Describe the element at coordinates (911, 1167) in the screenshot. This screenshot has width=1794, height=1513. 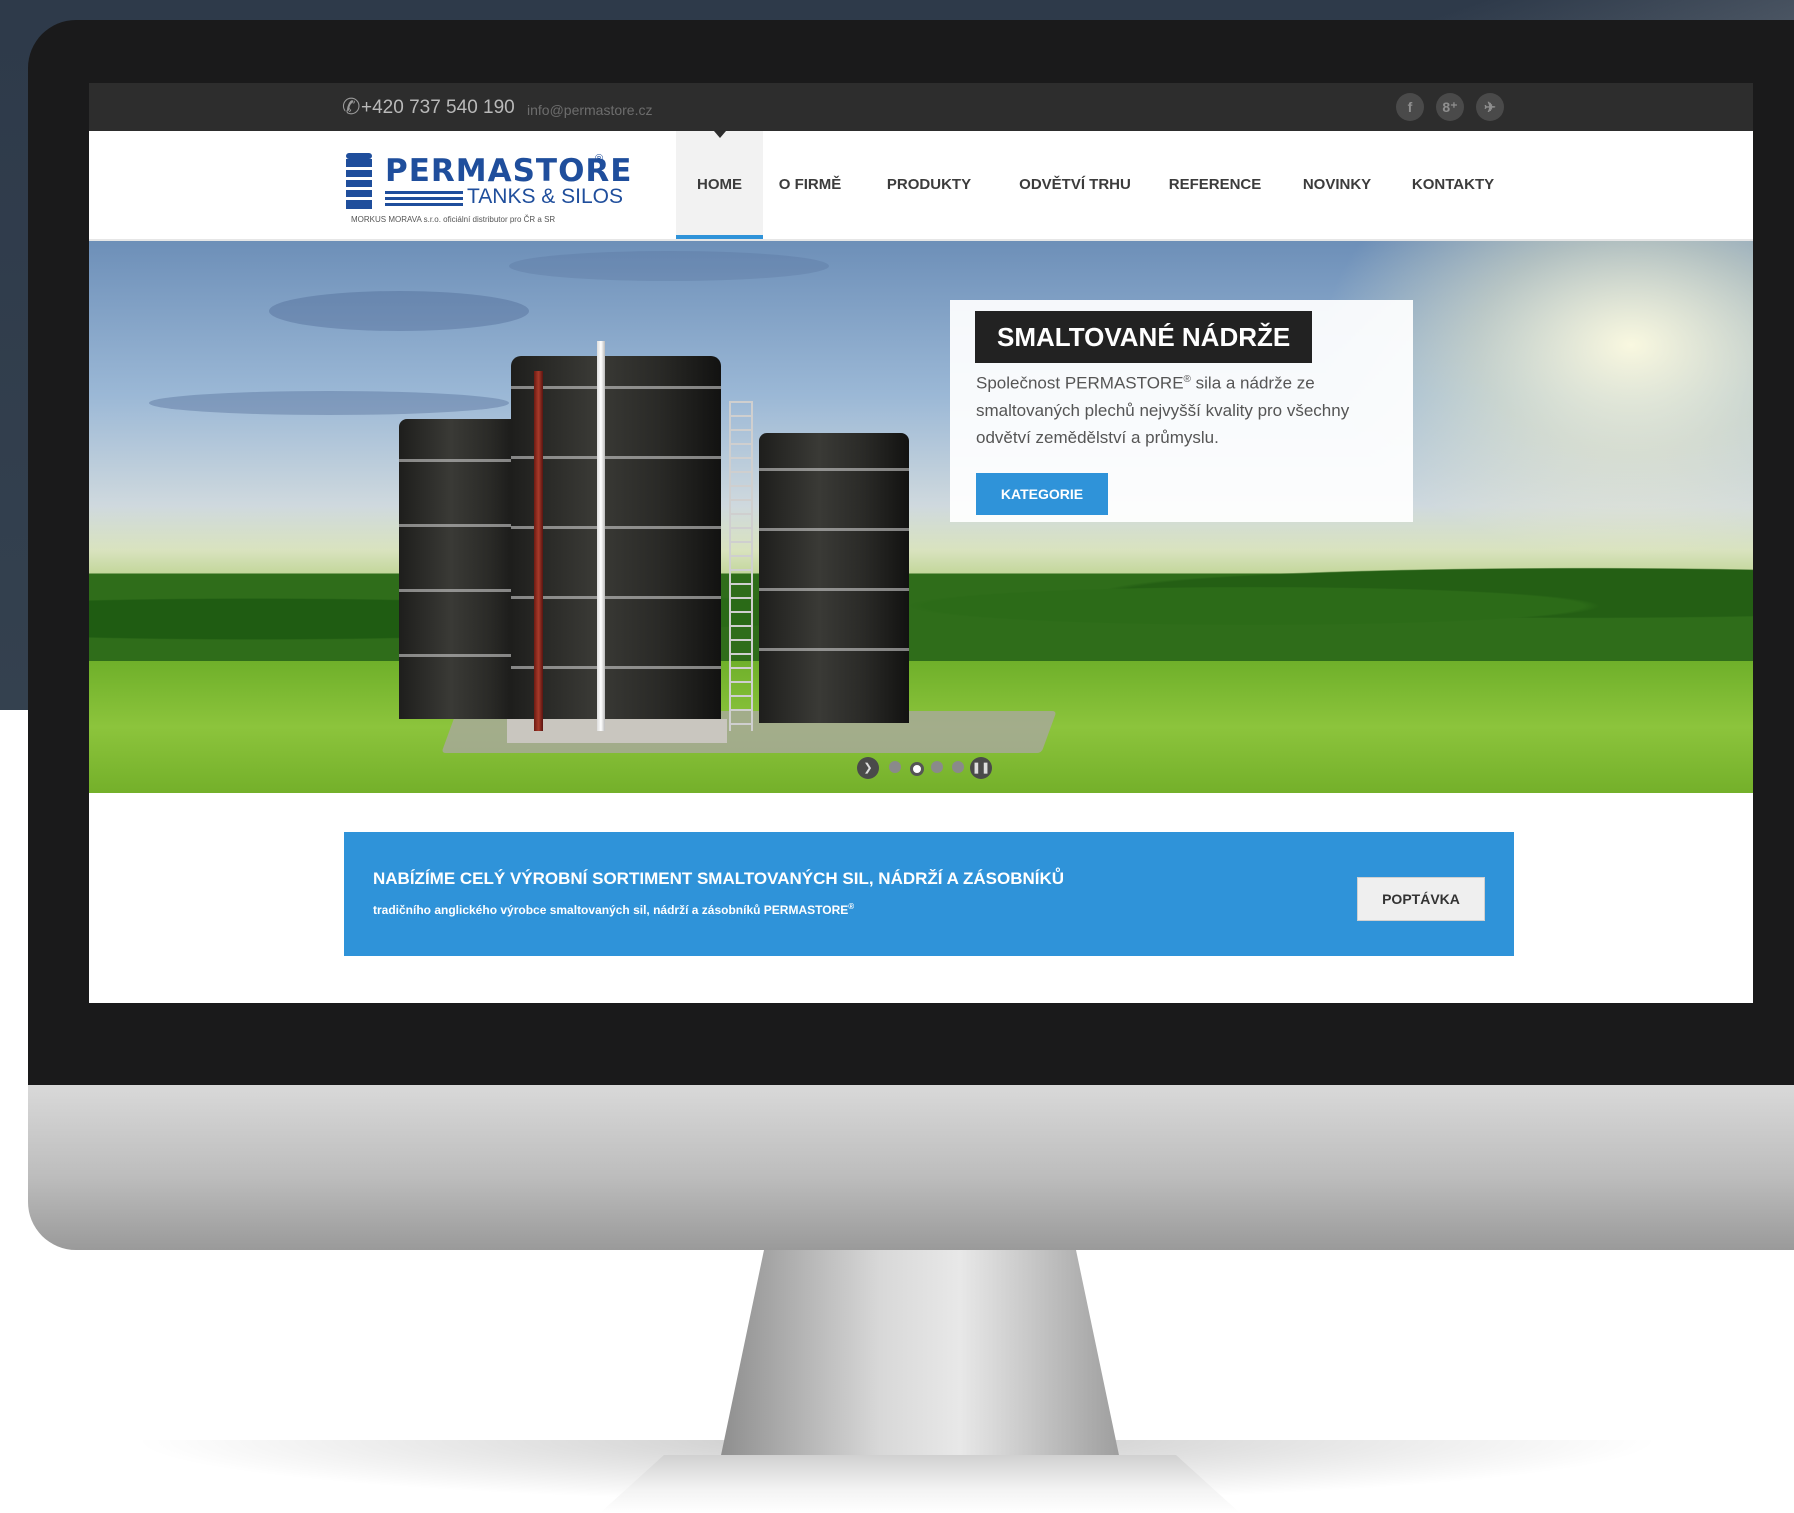
I see `monitor-chin` at that location.